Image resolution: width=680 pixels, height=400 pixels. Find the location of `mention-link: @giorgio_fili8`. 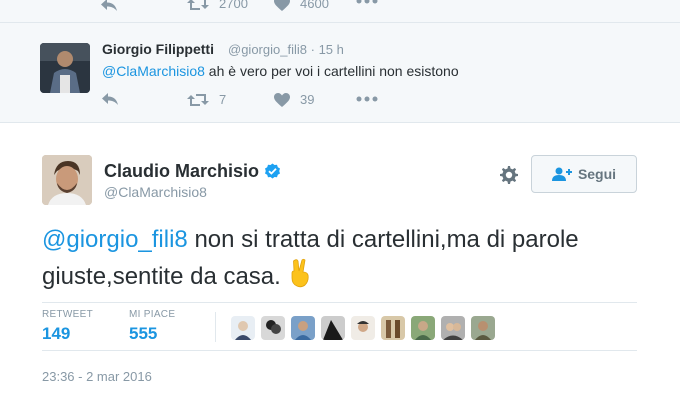

mention-link: @giorgio_fili8 is located at coordinates (115, 239).